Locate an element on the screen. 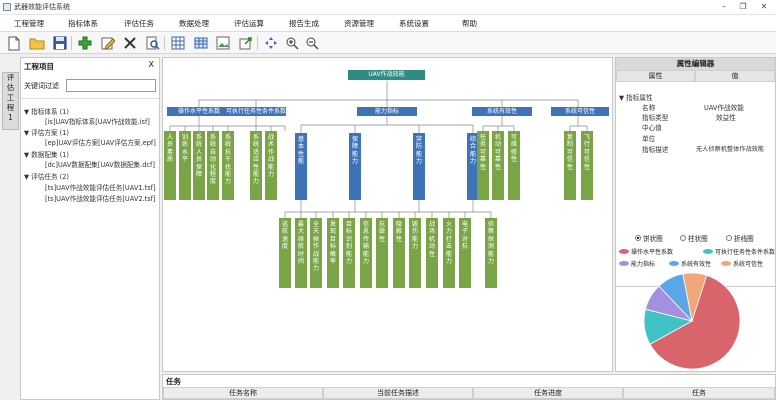 Image resolution: width=776 pixels, height=400 pixels. diagram-leaf-node: 人员素质 is located at coordinates (170, 165).